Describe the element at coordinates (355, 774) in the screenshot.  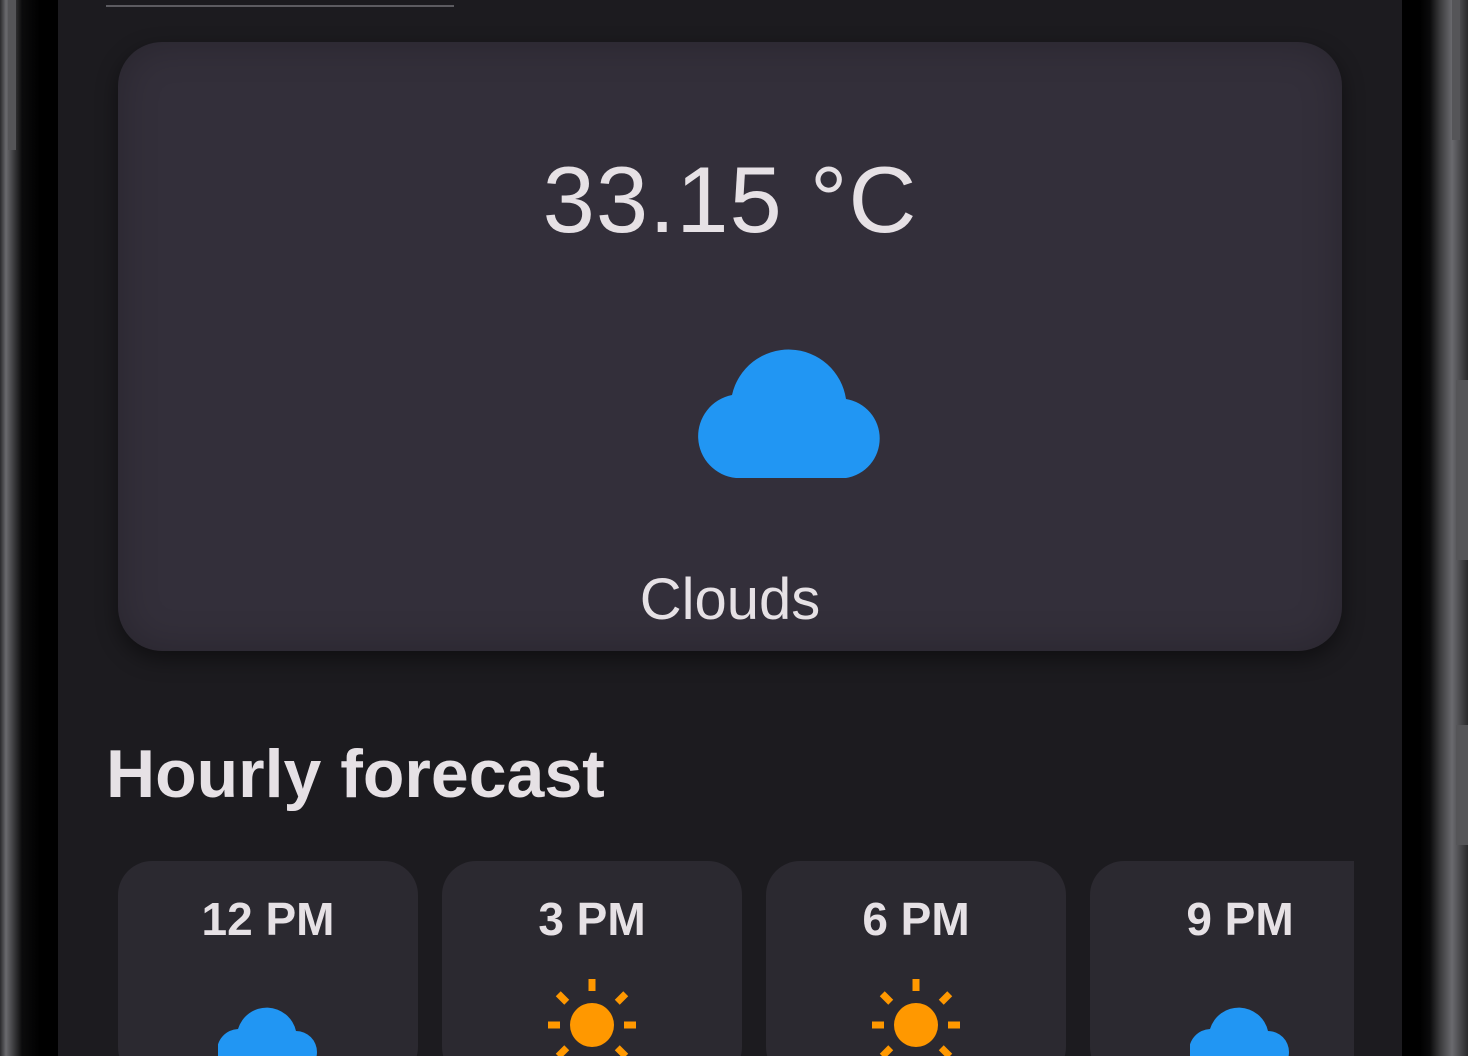
I see `hourly-forecast-title: Hourly forecast` at that location.